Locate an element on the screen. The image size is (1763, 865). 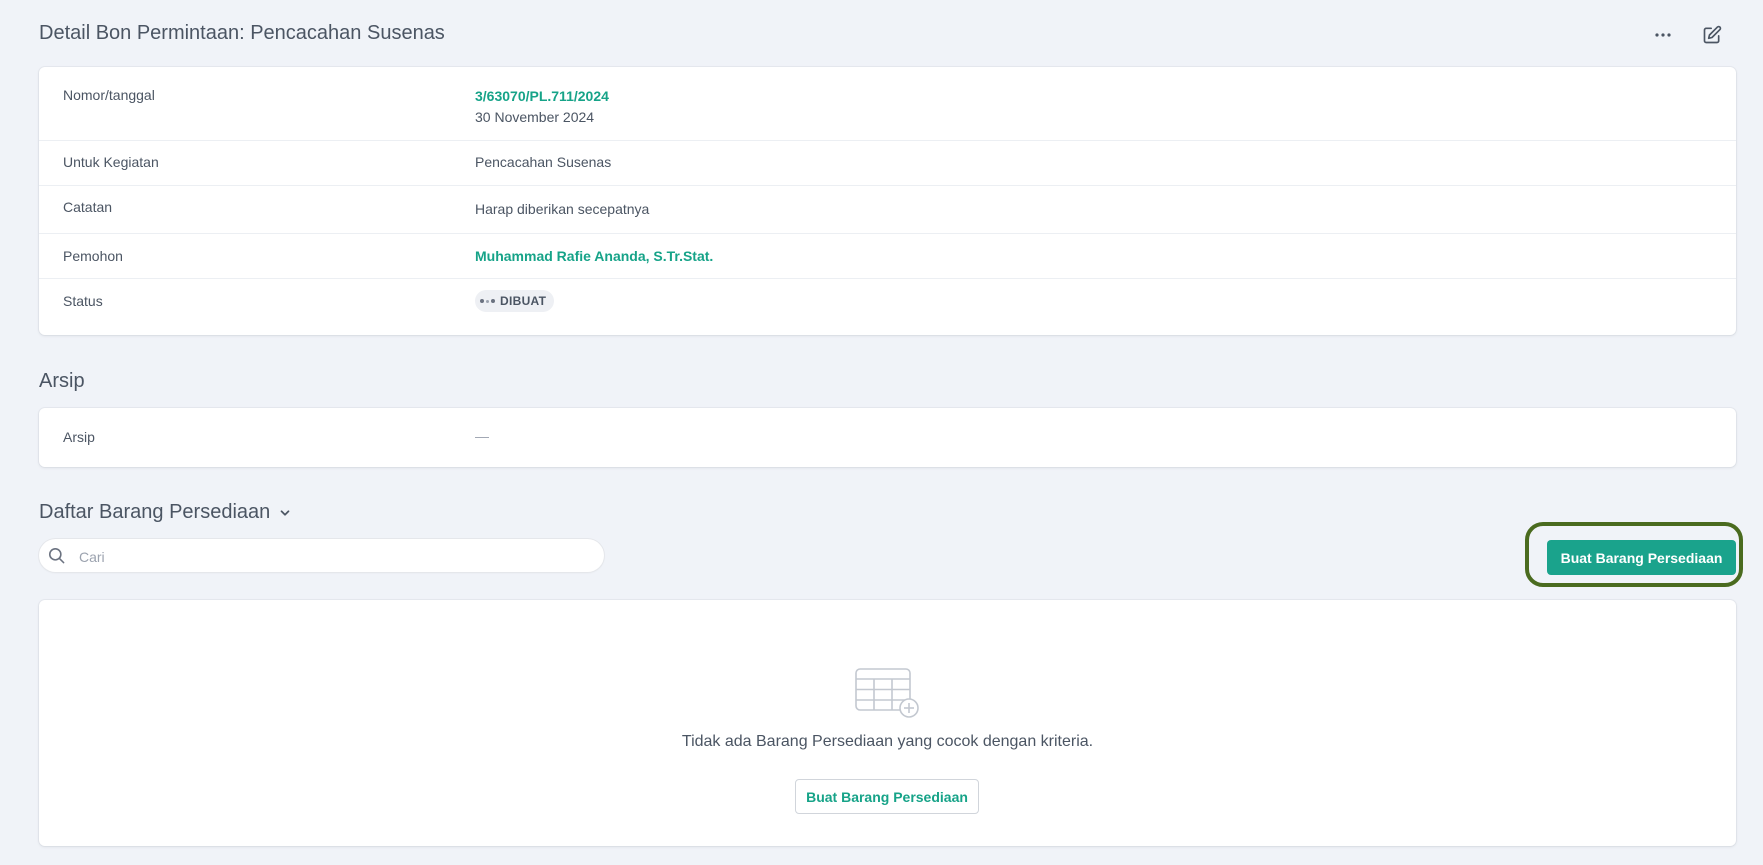
search-box is located at coordinates (321, 555).